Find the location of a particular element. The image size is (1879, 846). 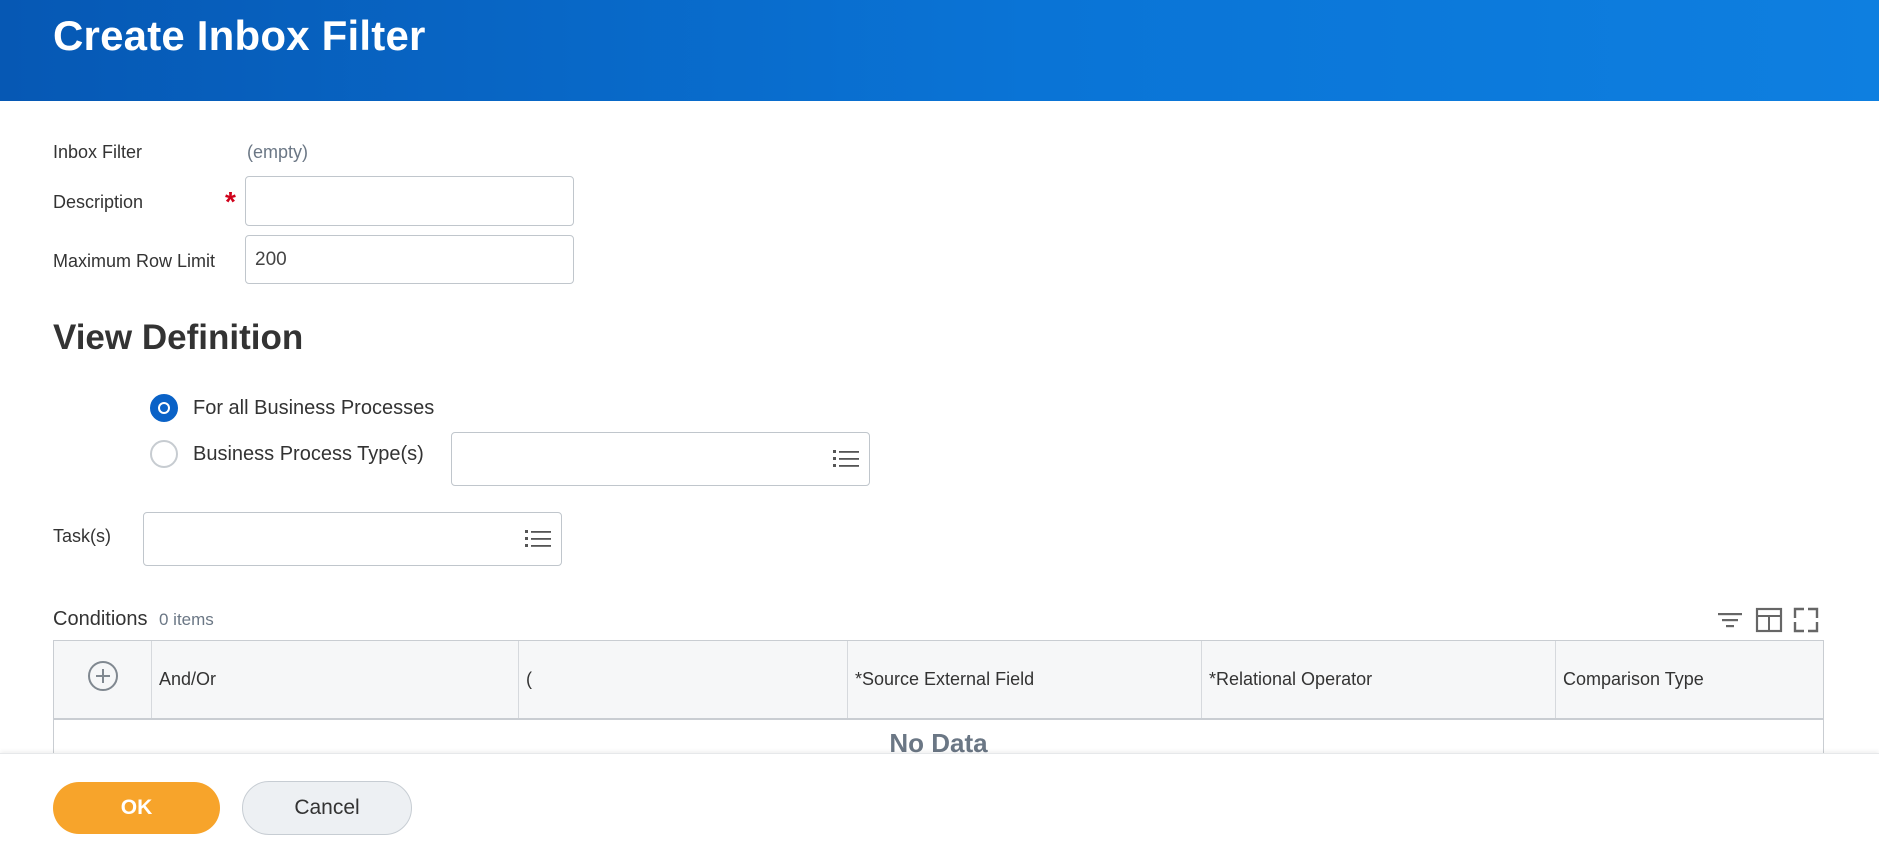

radio-all-business-processes-label: For all Business Processes is located at coordinates (313, 408).